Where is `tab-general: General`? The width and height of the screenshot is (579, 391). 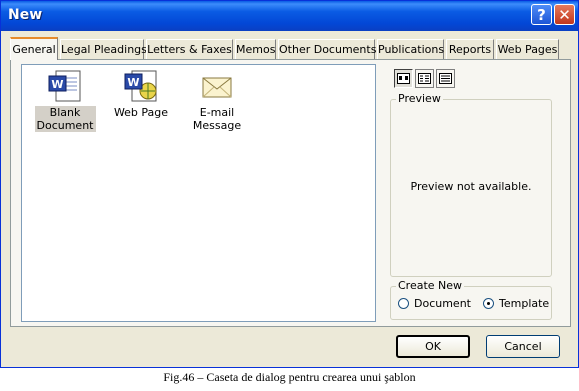
tab-general: General is located at coordinates (34, 48).